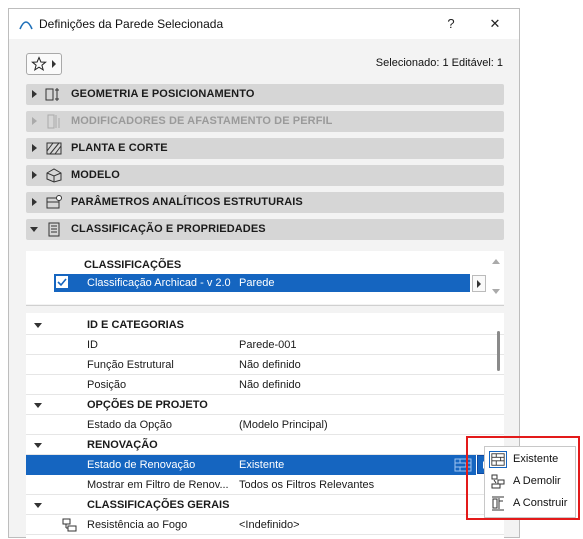 The image size is (583, 539). I want to click on panel-label: MODIFICADORES DE AFASTAMENTO DE PERFIL, so click(202, 121).